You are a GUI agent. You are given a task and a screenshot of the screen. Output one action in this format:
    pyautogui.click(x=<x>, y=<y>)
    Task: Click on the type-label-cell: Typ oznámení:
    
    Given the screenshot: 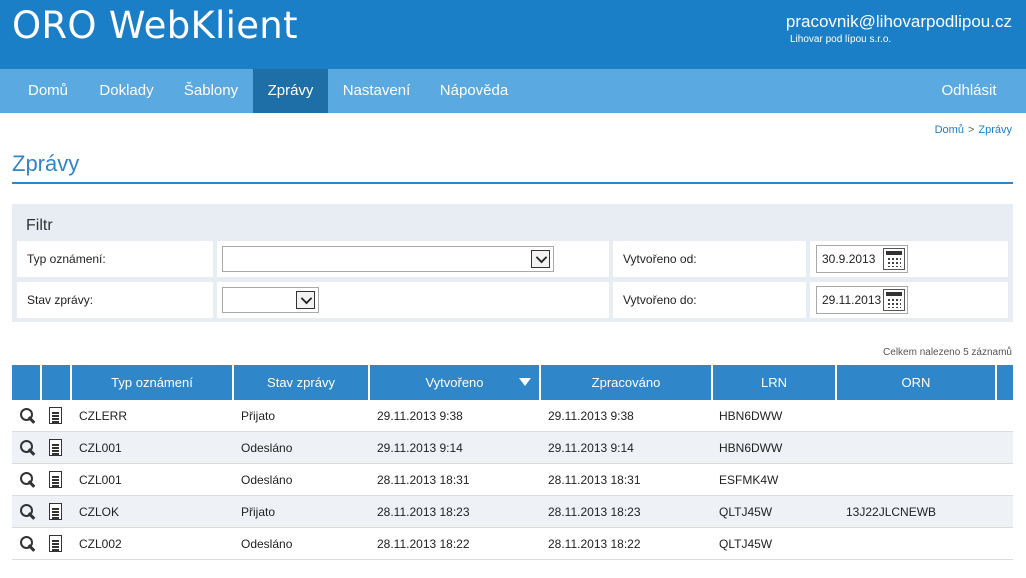 What is the action you would take?
    pyautogui.click(x=115, y=259)
    